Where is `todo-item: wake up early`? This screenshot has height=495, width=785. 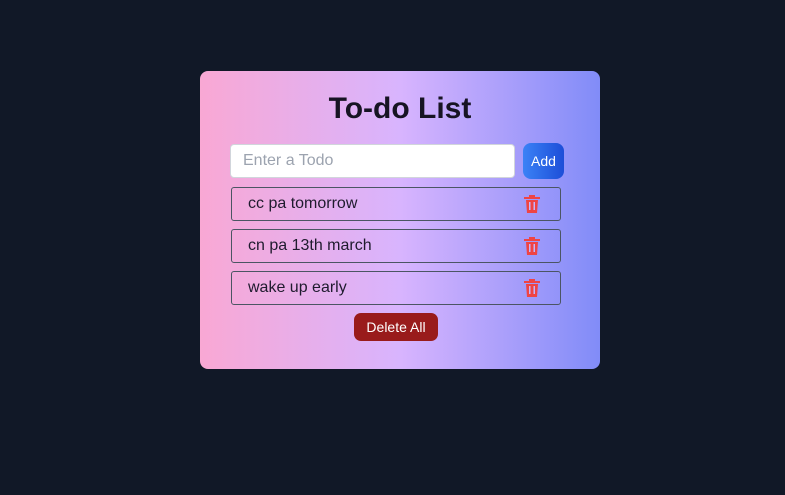 todo-item: wake up early is located at coordinates (396, 288).